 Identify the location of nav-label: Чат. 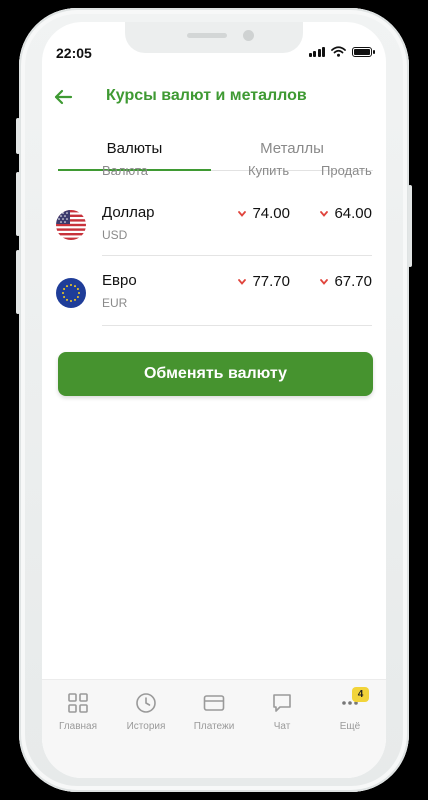
(282, 726).